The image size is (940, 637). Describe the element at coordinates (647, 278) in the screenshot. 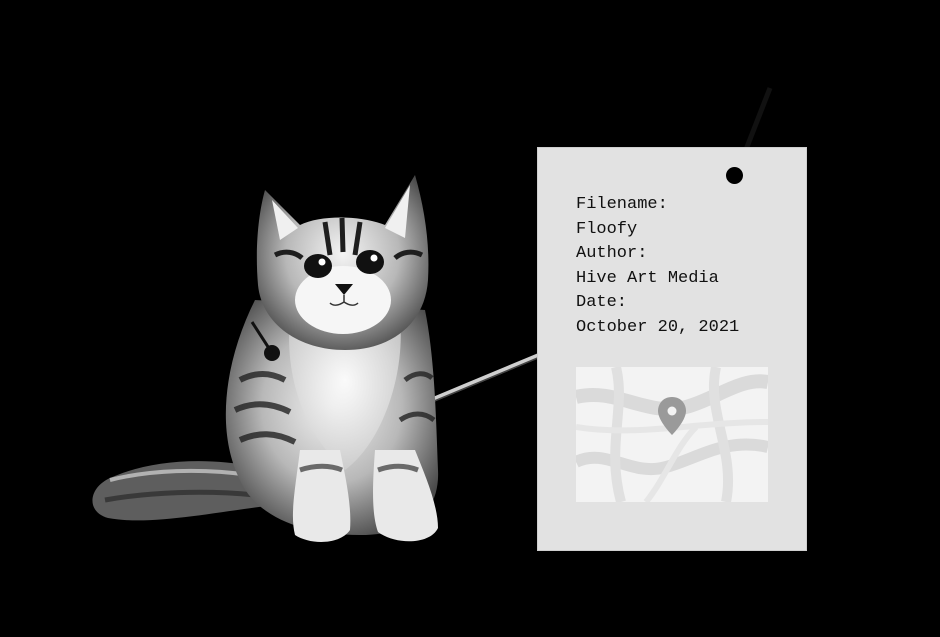

I see `author-value: Hive Art Media` at that location.